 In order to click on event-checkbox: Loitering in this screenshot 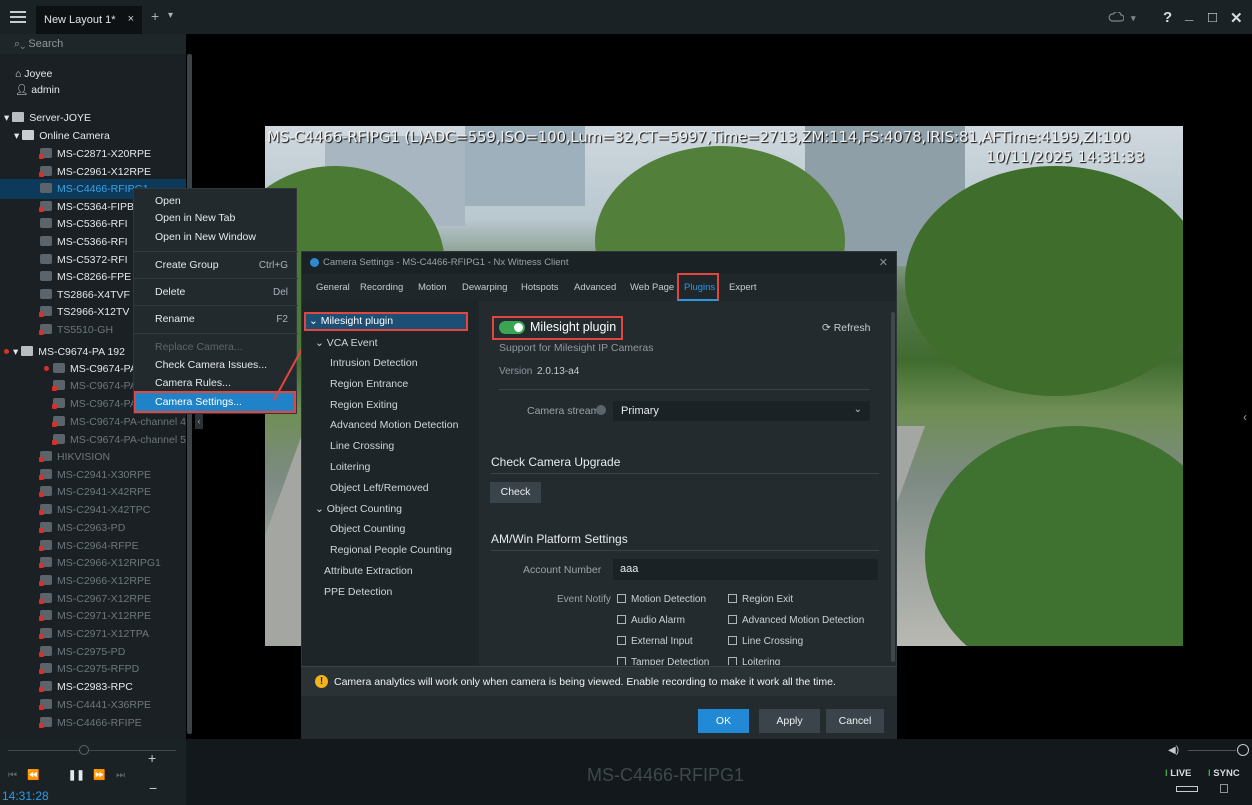, I will do `click(754, 661)`.